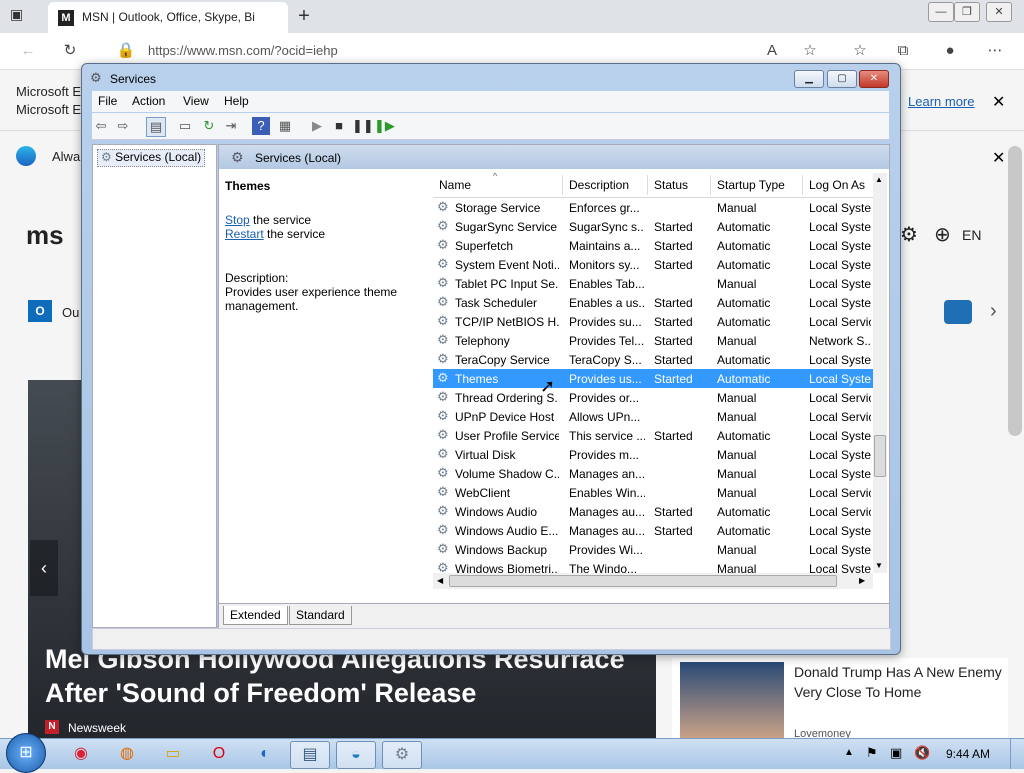 The image size is (1024, 773). I want to click on close-button: ✕, so click(874, 79).